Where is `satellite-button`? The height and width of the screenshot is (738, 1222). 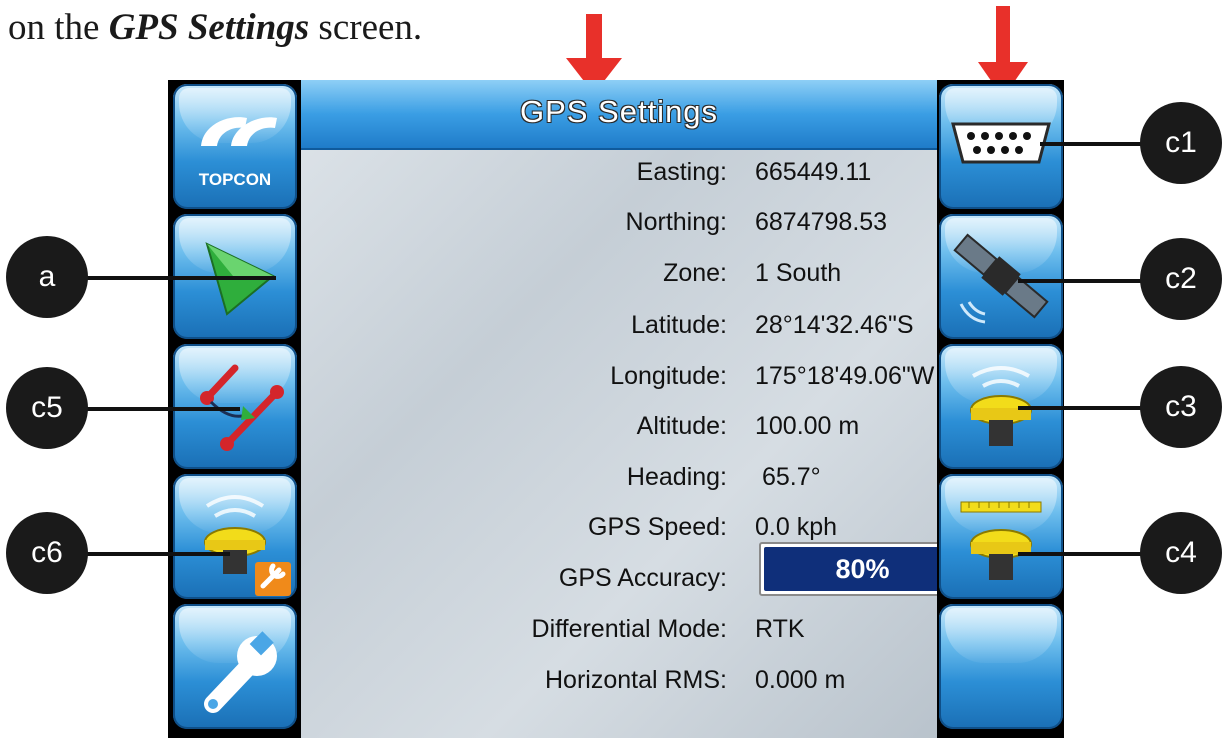 satellite-button is located at coordinates (1001, 276).